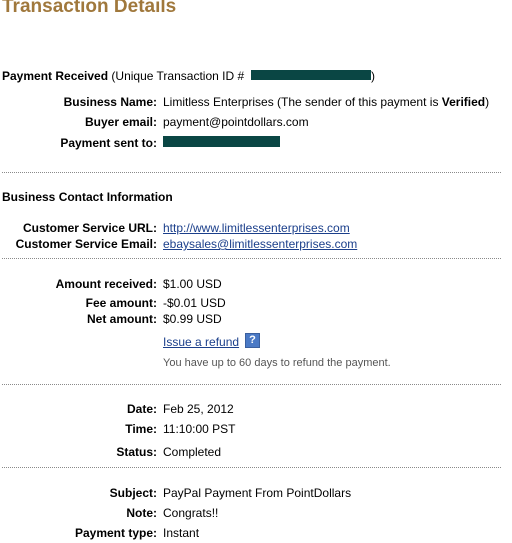  What do you see at coordinates (122, 319) in the screenshot?
I see `net-amount-label: Net amount:` at bounding box center [122, 319].